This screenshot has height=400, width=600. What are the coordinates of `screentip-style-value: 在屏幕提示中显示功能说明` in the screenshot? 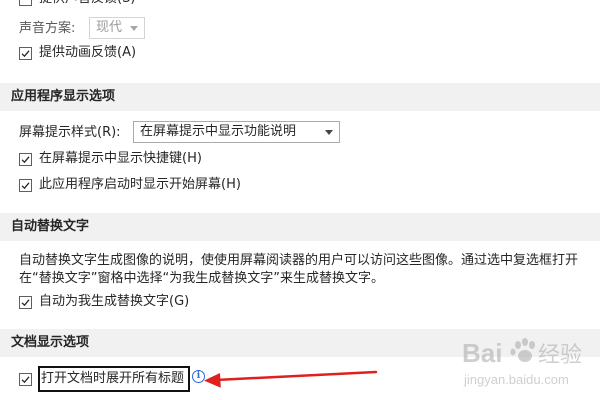 It's located at (218, 131).